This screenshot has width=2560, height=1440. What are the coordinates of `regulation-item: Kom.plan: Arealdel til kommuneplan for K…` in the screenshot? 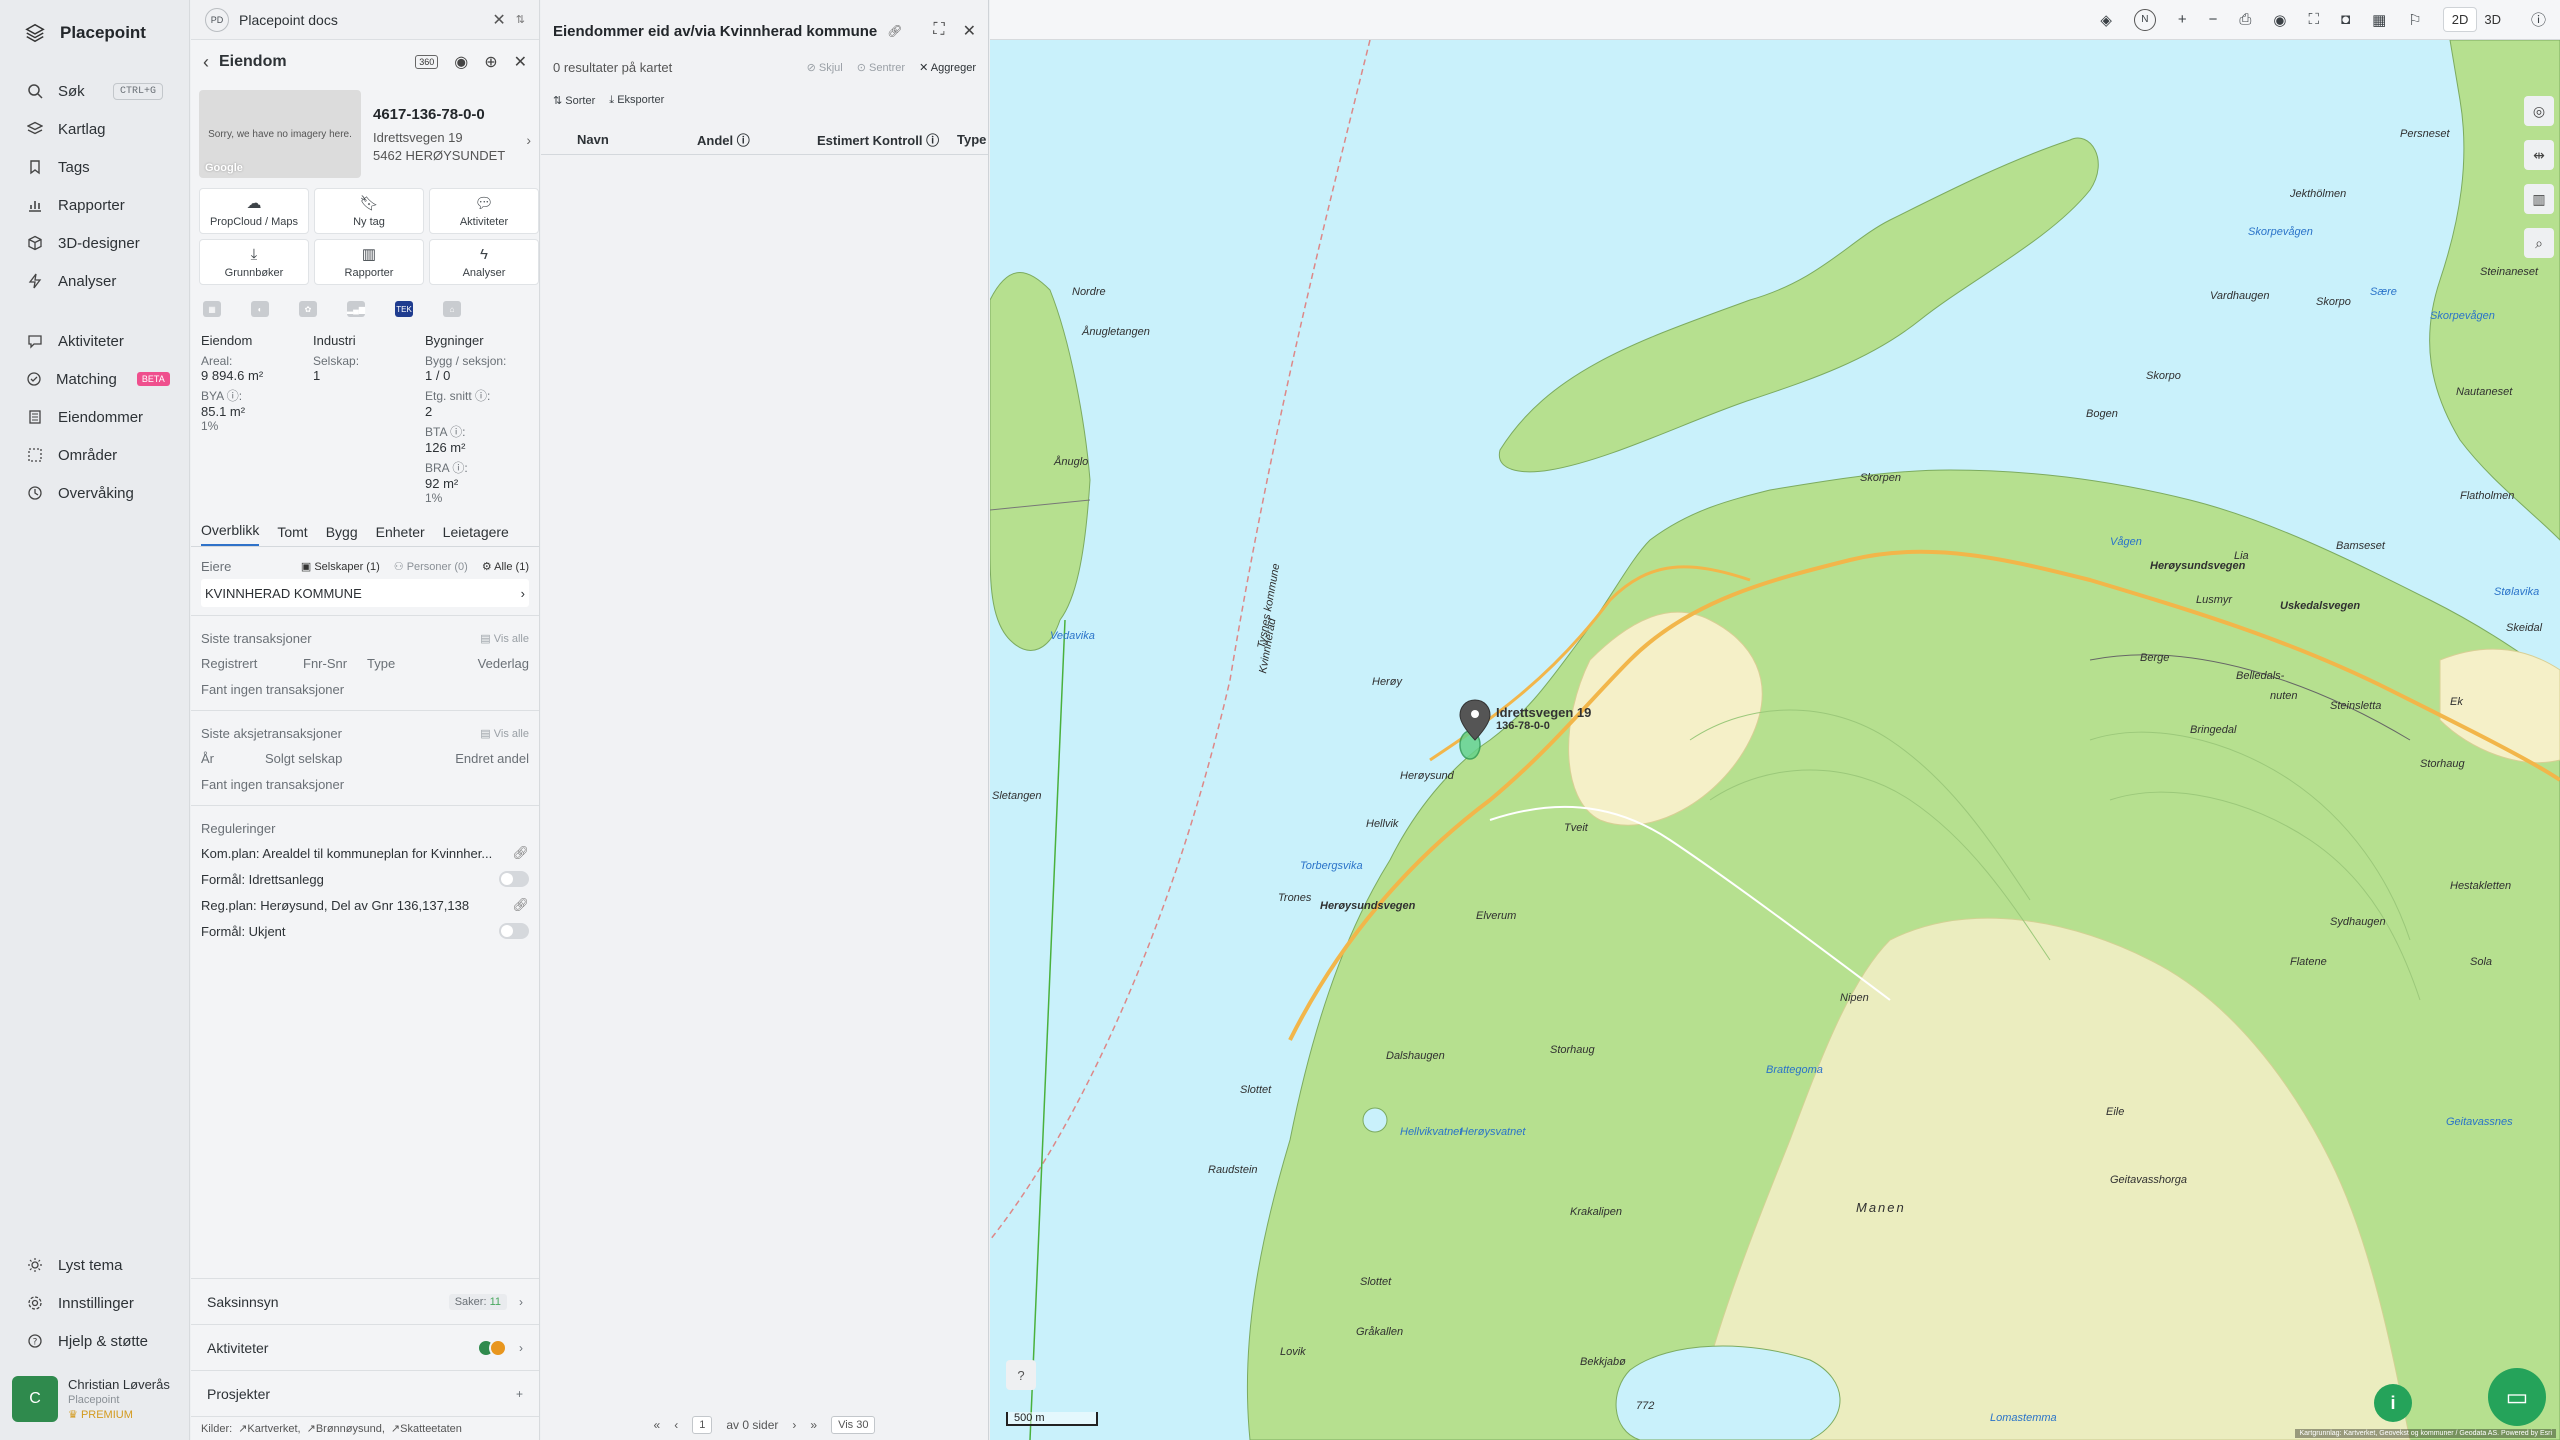 It's located at (365, 853).